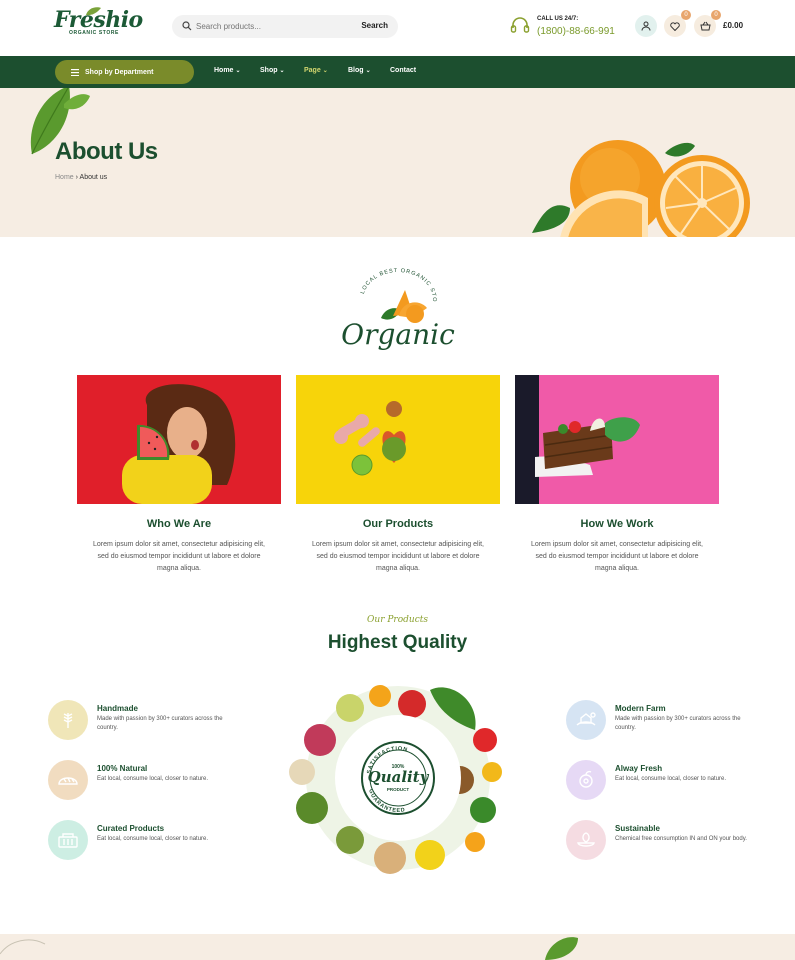  I want to click on card-title: How We Work, so click(617, 524).